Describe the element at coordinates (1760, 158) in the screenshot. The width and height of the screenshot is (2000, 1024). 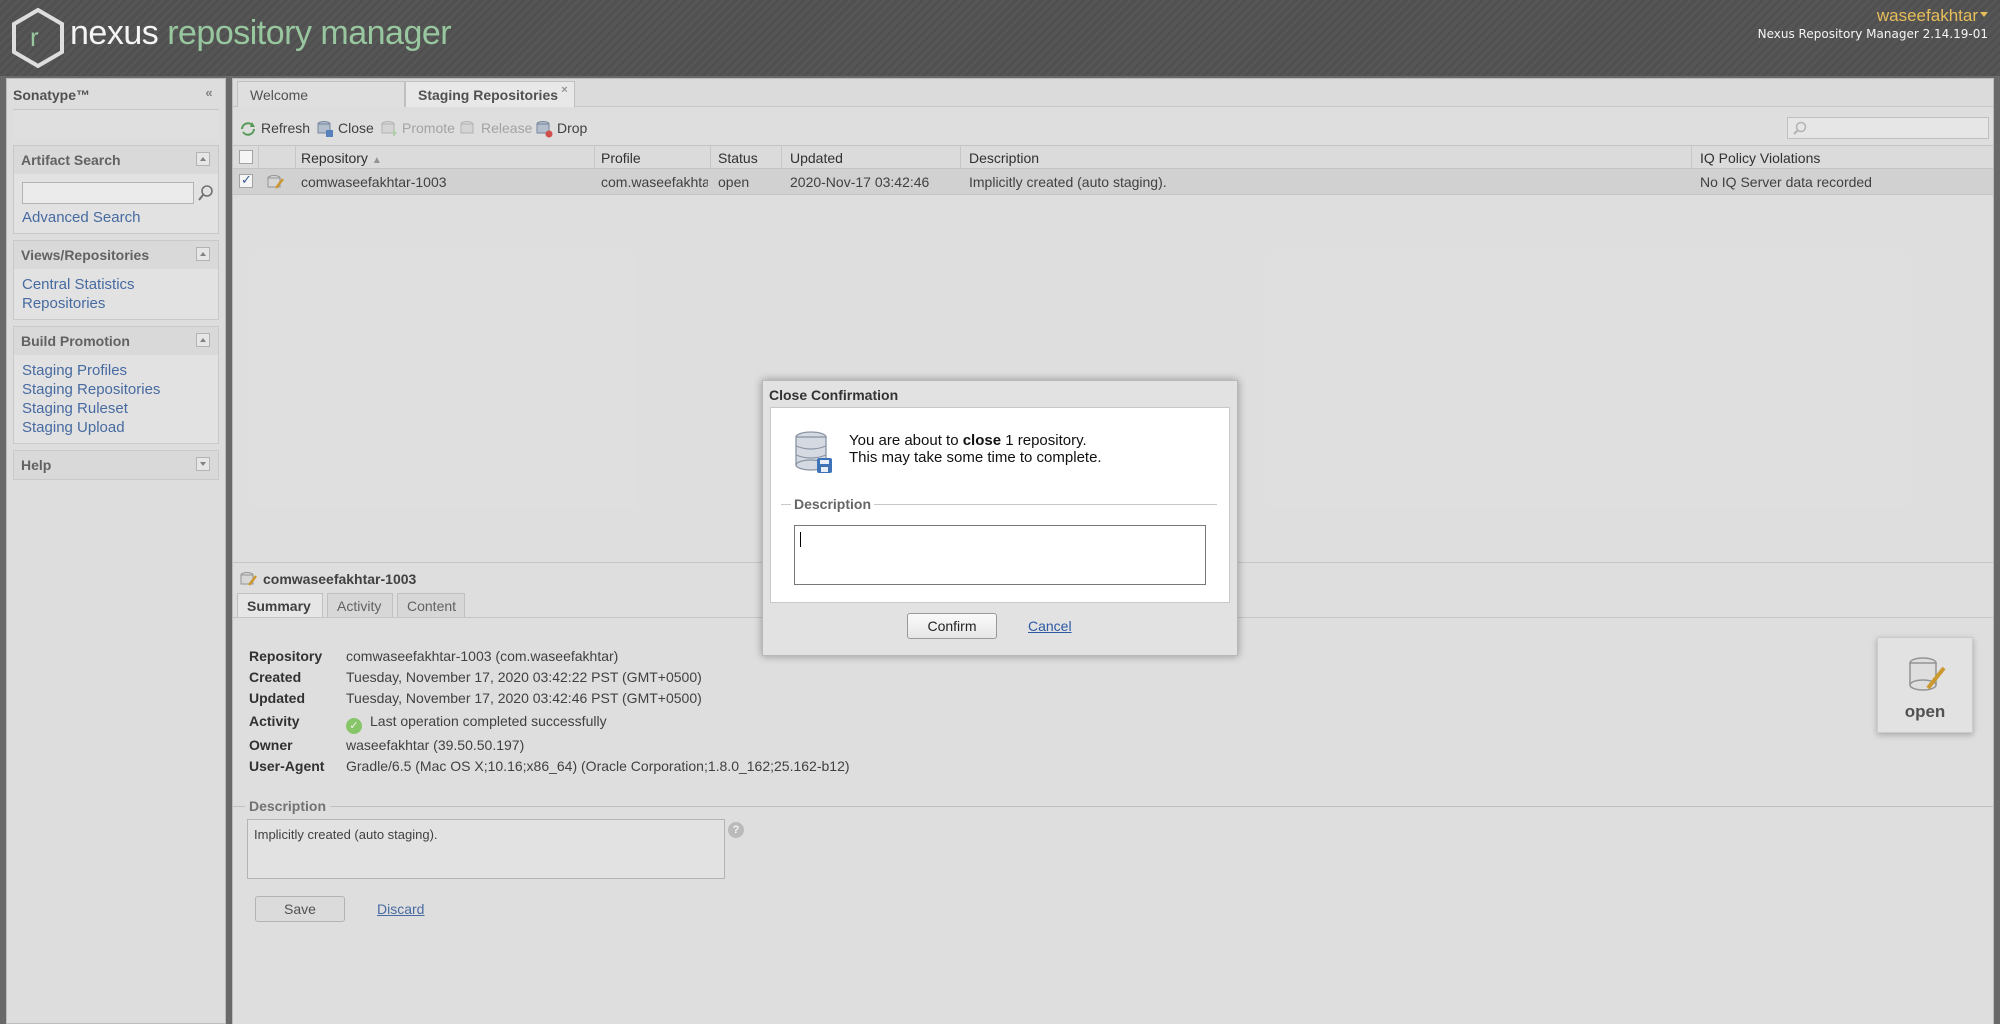
I see `column-header-iq-policy-violations: IQ Policy Violations` at that location.